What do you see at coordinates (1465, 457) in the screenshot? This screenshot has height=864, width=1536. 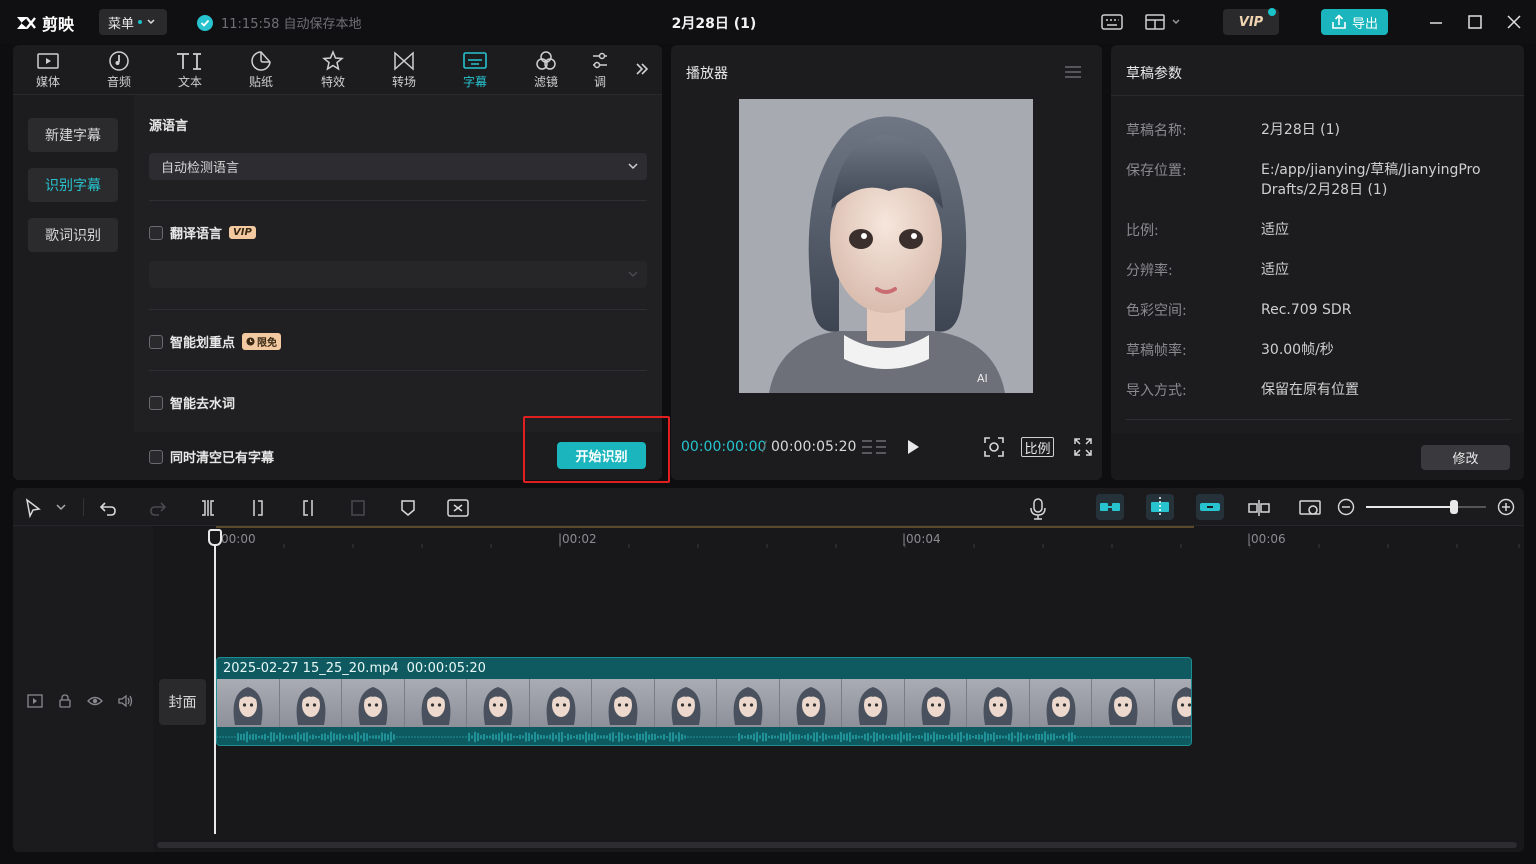 I see `modify-button: 修改` at bounding box center [1465, 457].